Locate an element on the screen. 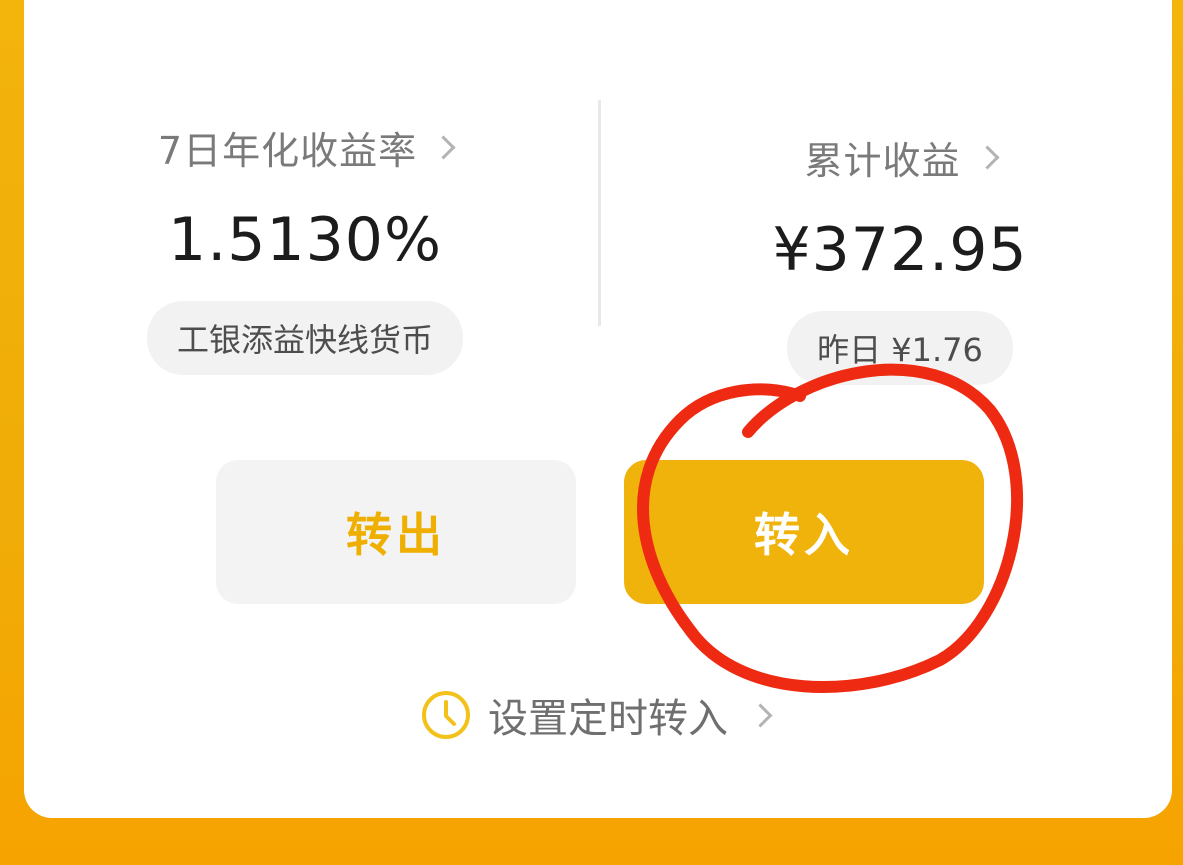  annual-yield-label-row: 7日年化收益率 is located at coordinates (306, 147).